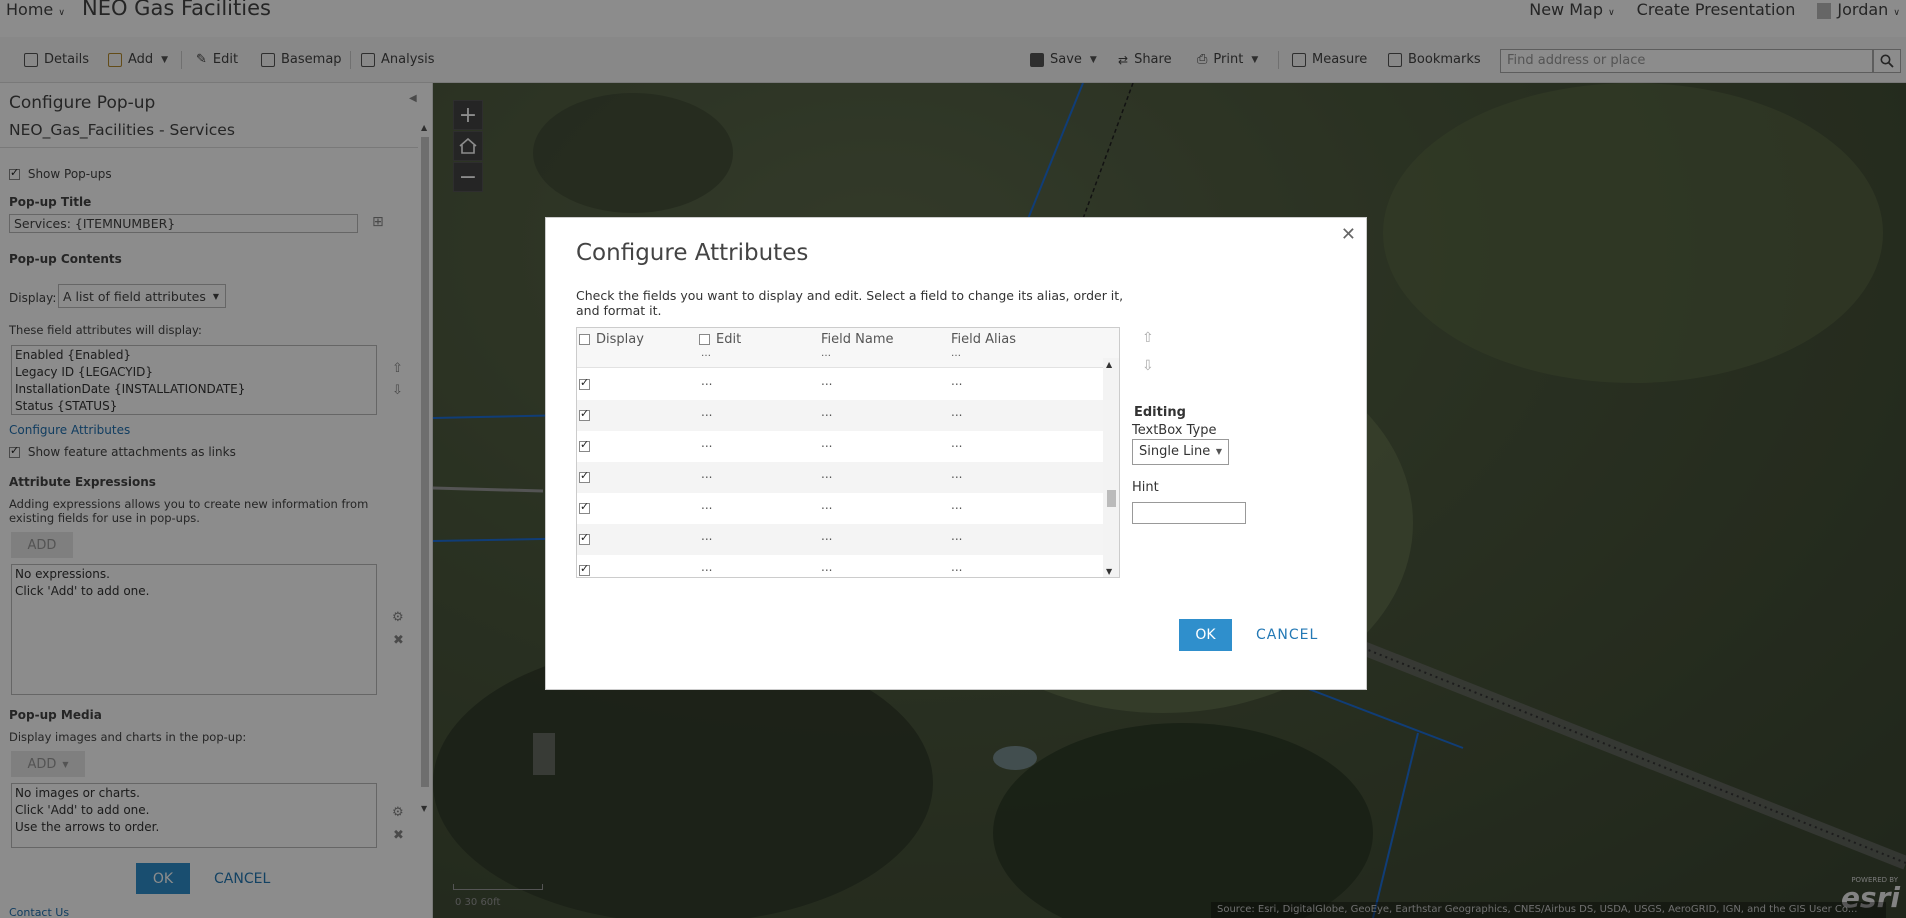 The height and width of the screenshot is (918, 1906). What do you see at coordinates (1189, 513) in the screenshot?
I see `hint-input` at bounding box center [1189, 513].